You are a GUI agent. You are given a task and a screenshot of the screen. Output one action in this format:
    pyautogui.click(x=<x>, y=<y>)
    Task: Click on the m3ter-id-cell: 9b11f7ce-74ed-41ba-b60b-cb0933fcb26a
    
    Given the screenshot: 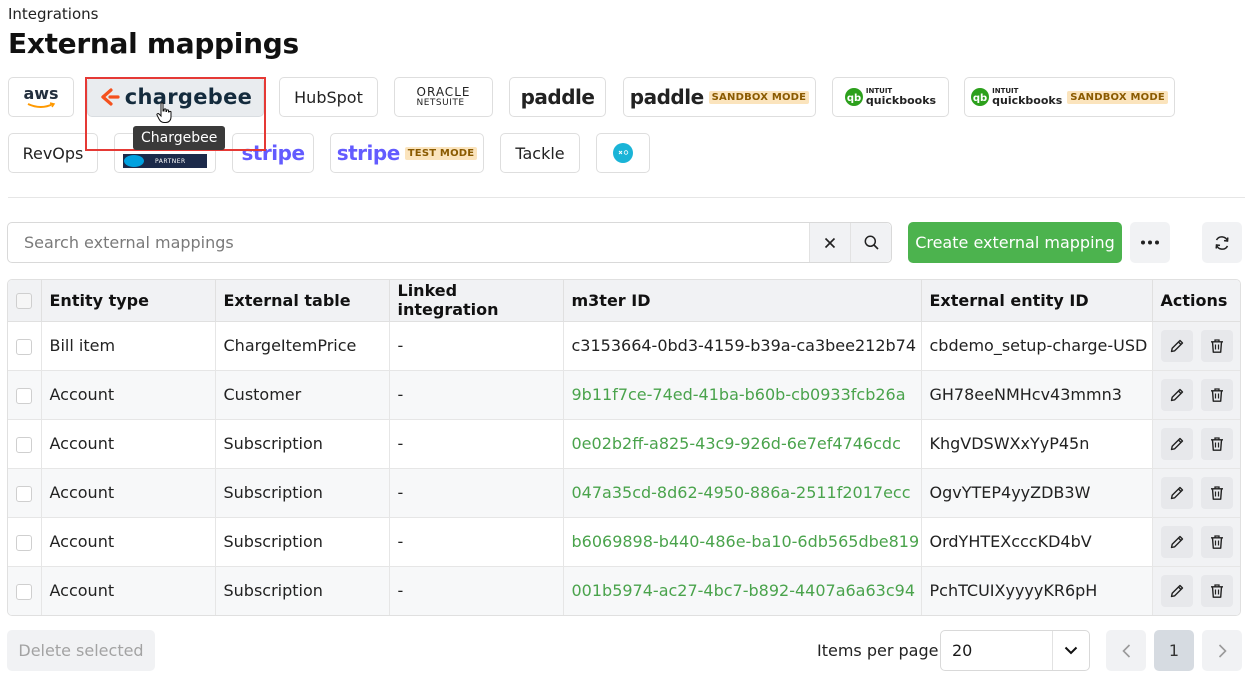 What is the action you would take?
    pyautogui.click(x=742, y=395)
    